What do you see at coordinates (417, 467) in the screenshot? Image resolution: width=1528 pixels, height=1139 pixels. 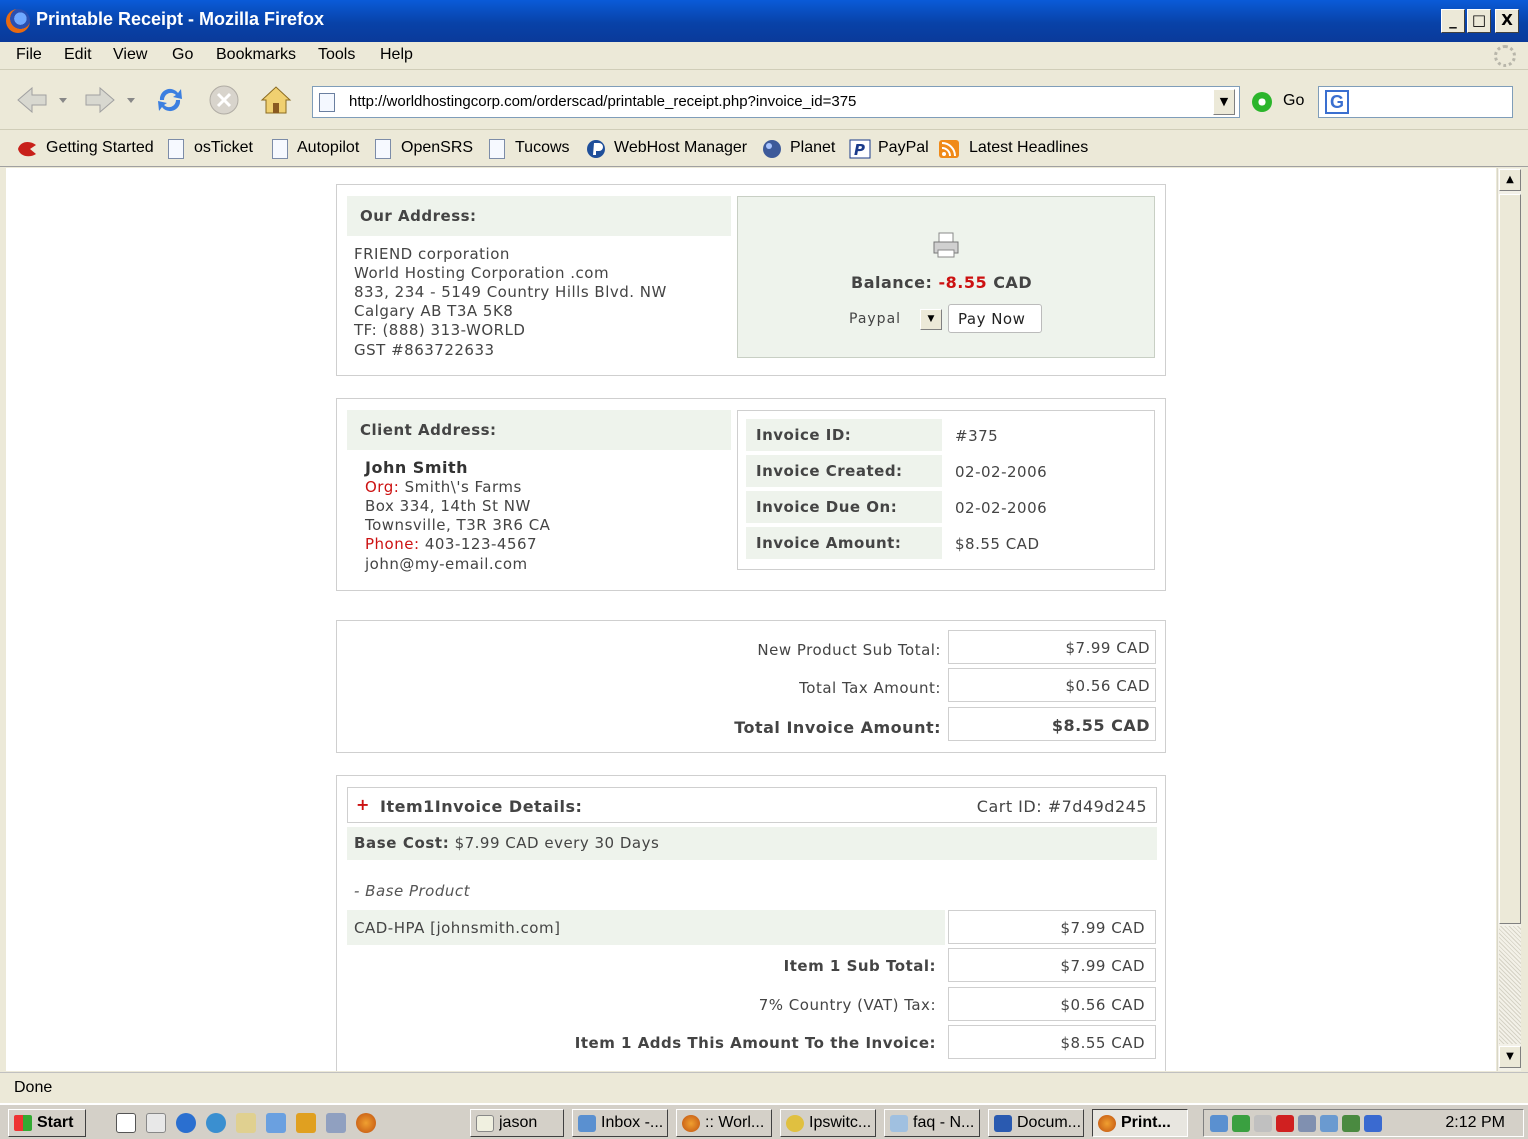 I see `client-name: John Smith` at bounding box center [417, 467].